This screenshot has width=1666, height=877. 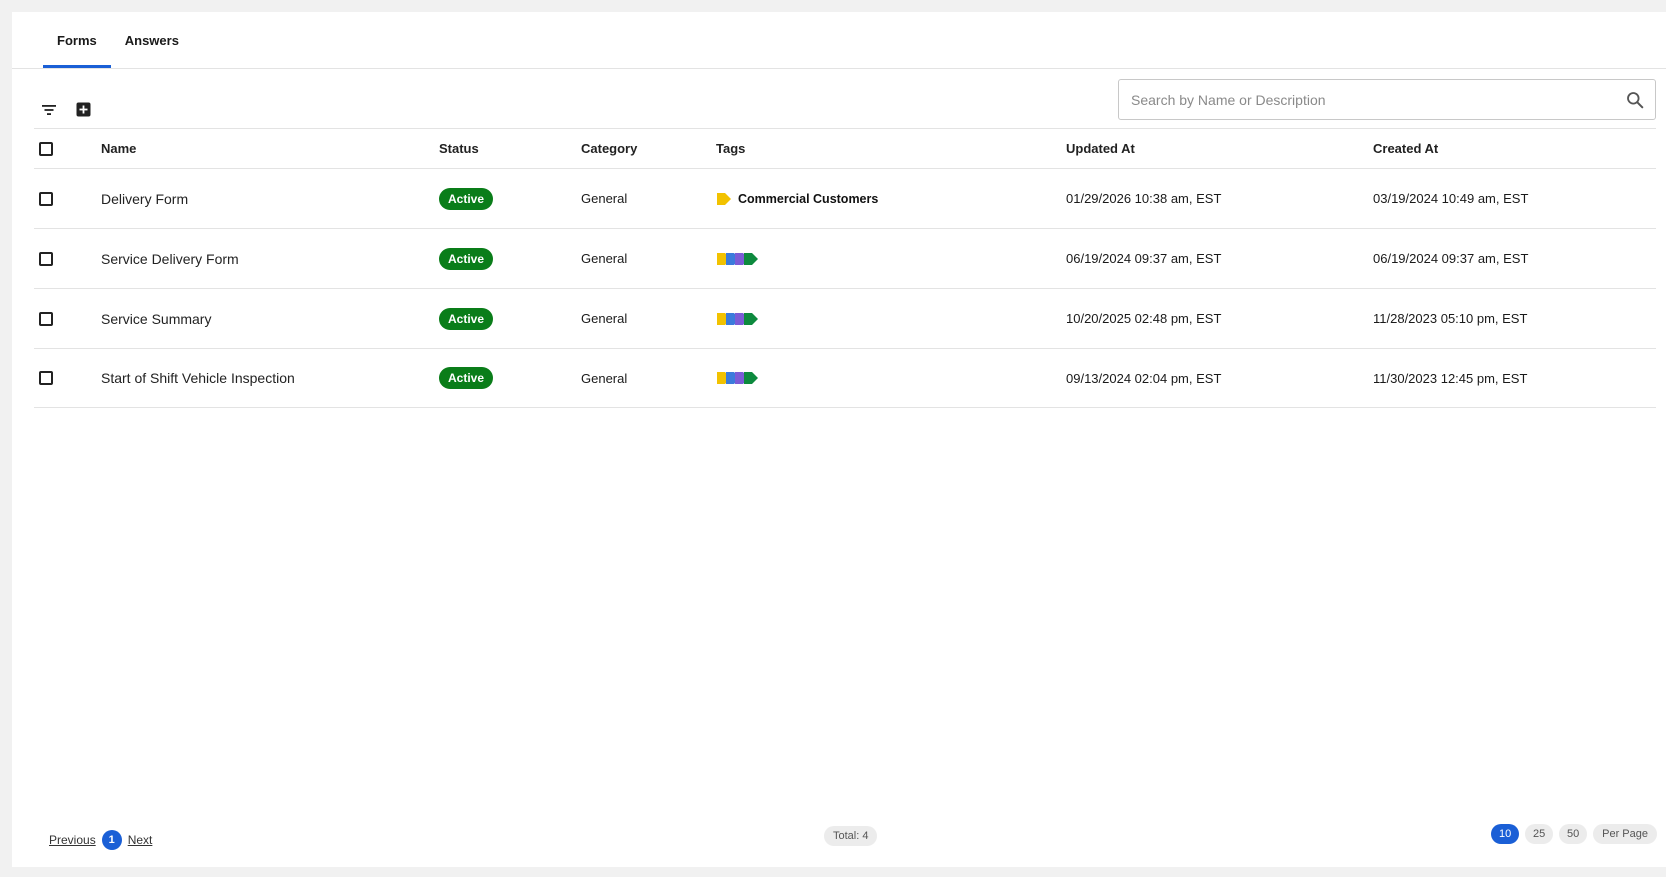 I want to click on per-page-selector: 10 25 50 Per Page, so click(x=1574, y=834).